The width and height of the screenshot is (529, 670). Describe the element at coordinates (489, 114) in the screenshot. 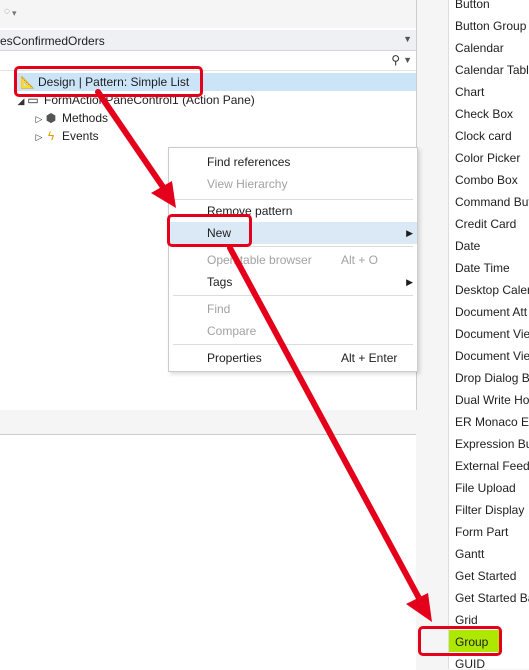

I see `toolbox-item: Check Box` at that location.